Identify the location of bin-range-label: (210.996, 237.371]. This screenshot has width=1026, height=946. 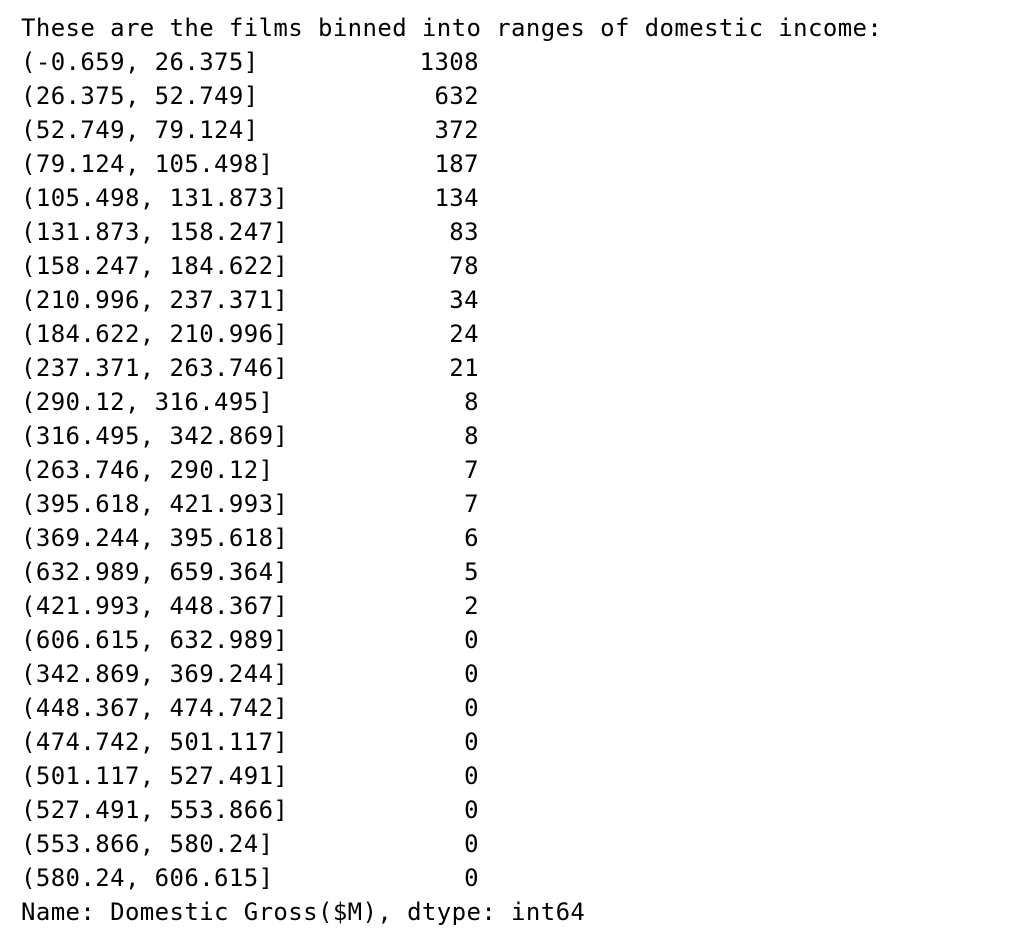
(155, 300).